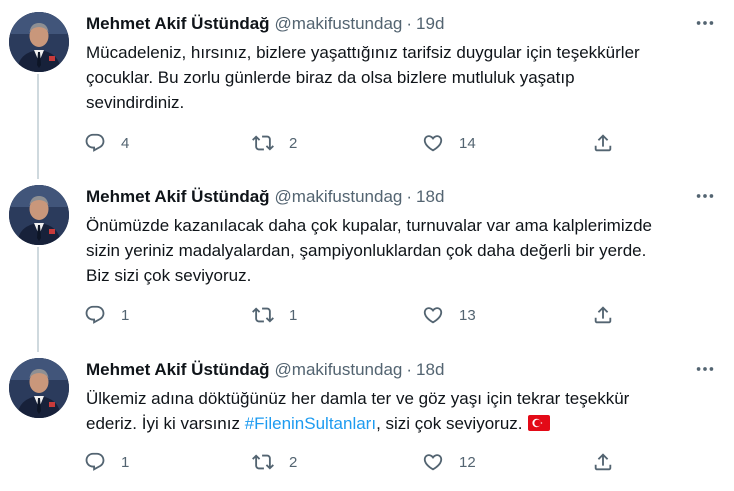 Image resolution: width=734 pixels, height=491 pixels. Describe the element at coordinates (467, 143) in the screenshot. I see `like-count: 14` at that location.